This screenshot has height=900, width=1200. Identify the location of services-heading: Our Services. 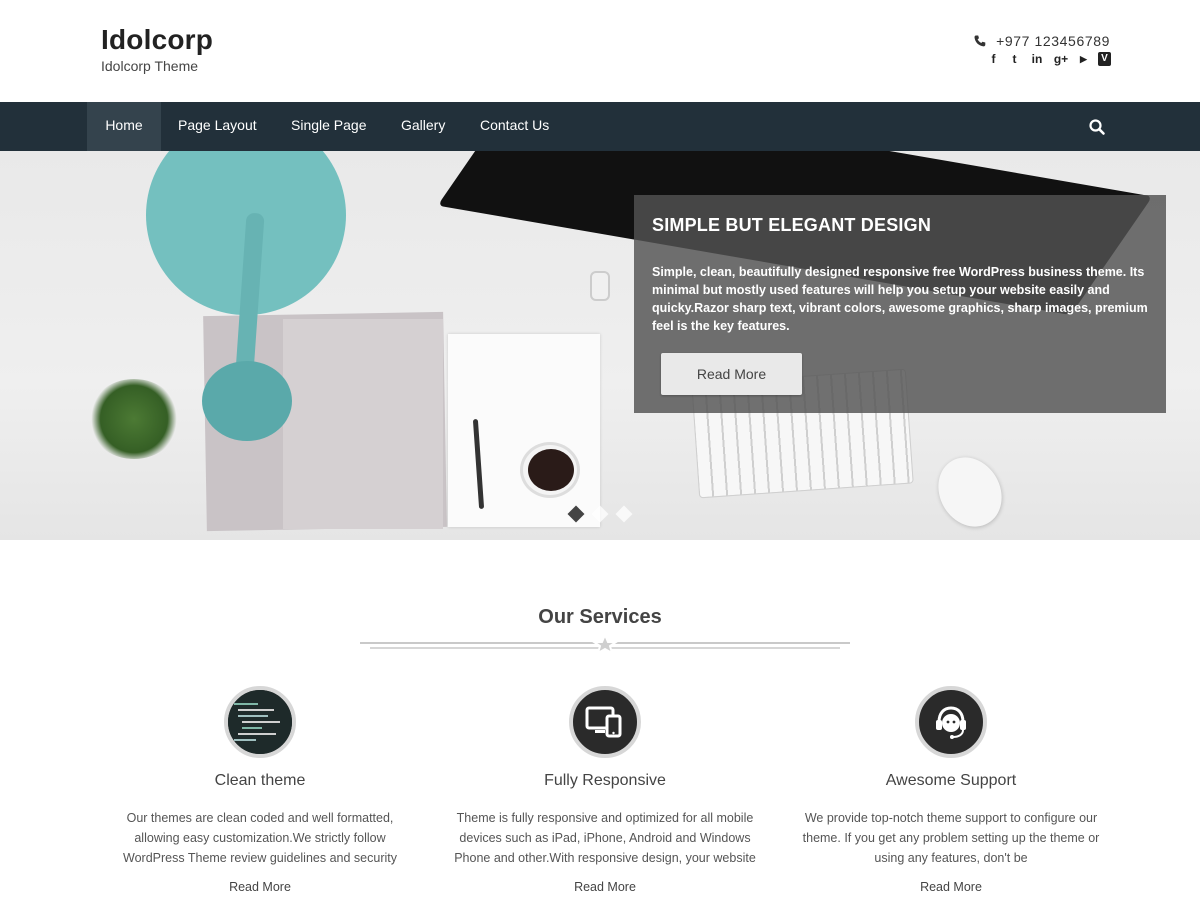
(600, 617).